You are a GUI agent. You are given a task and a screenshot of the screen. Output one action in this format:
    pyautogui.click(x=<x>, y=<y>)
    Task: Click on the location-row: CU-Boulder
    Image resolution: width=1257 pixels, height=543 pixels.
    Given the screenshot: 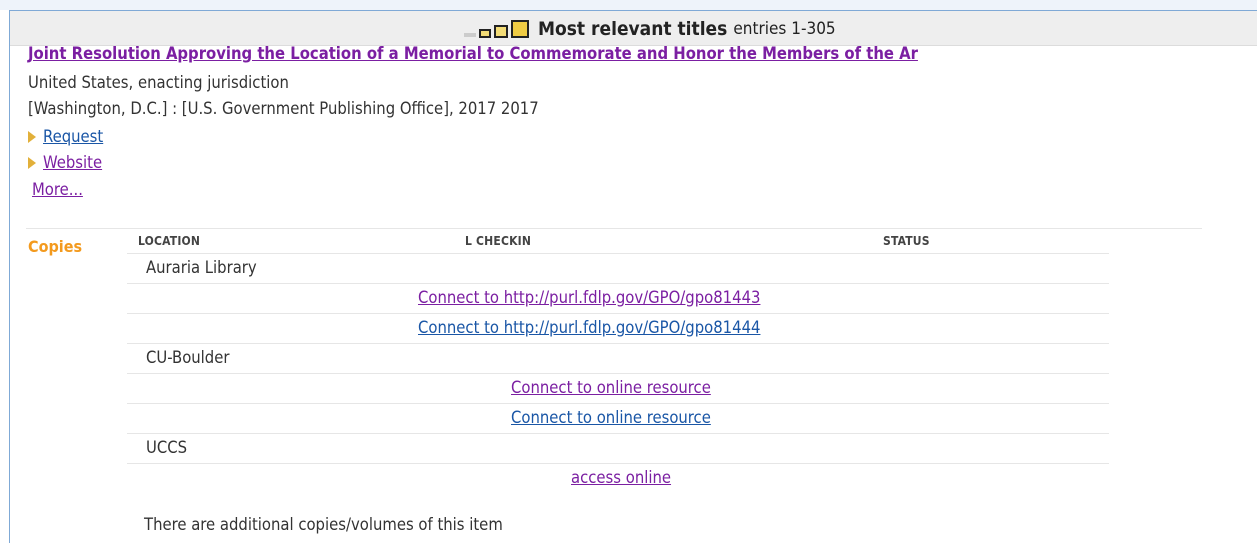 What is the action you would take?
    pyautogui.click(x=618, y=358)
    